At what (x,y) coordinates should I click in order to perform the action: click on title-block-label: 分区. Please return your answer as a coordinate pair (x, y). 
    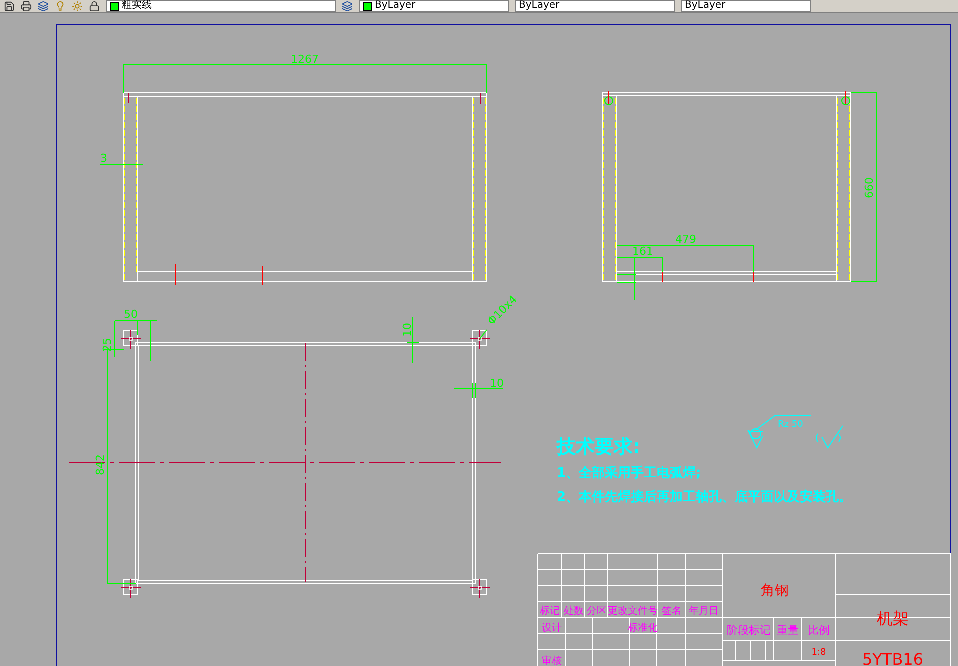
    Looking at the image, I should click on (597, 611).